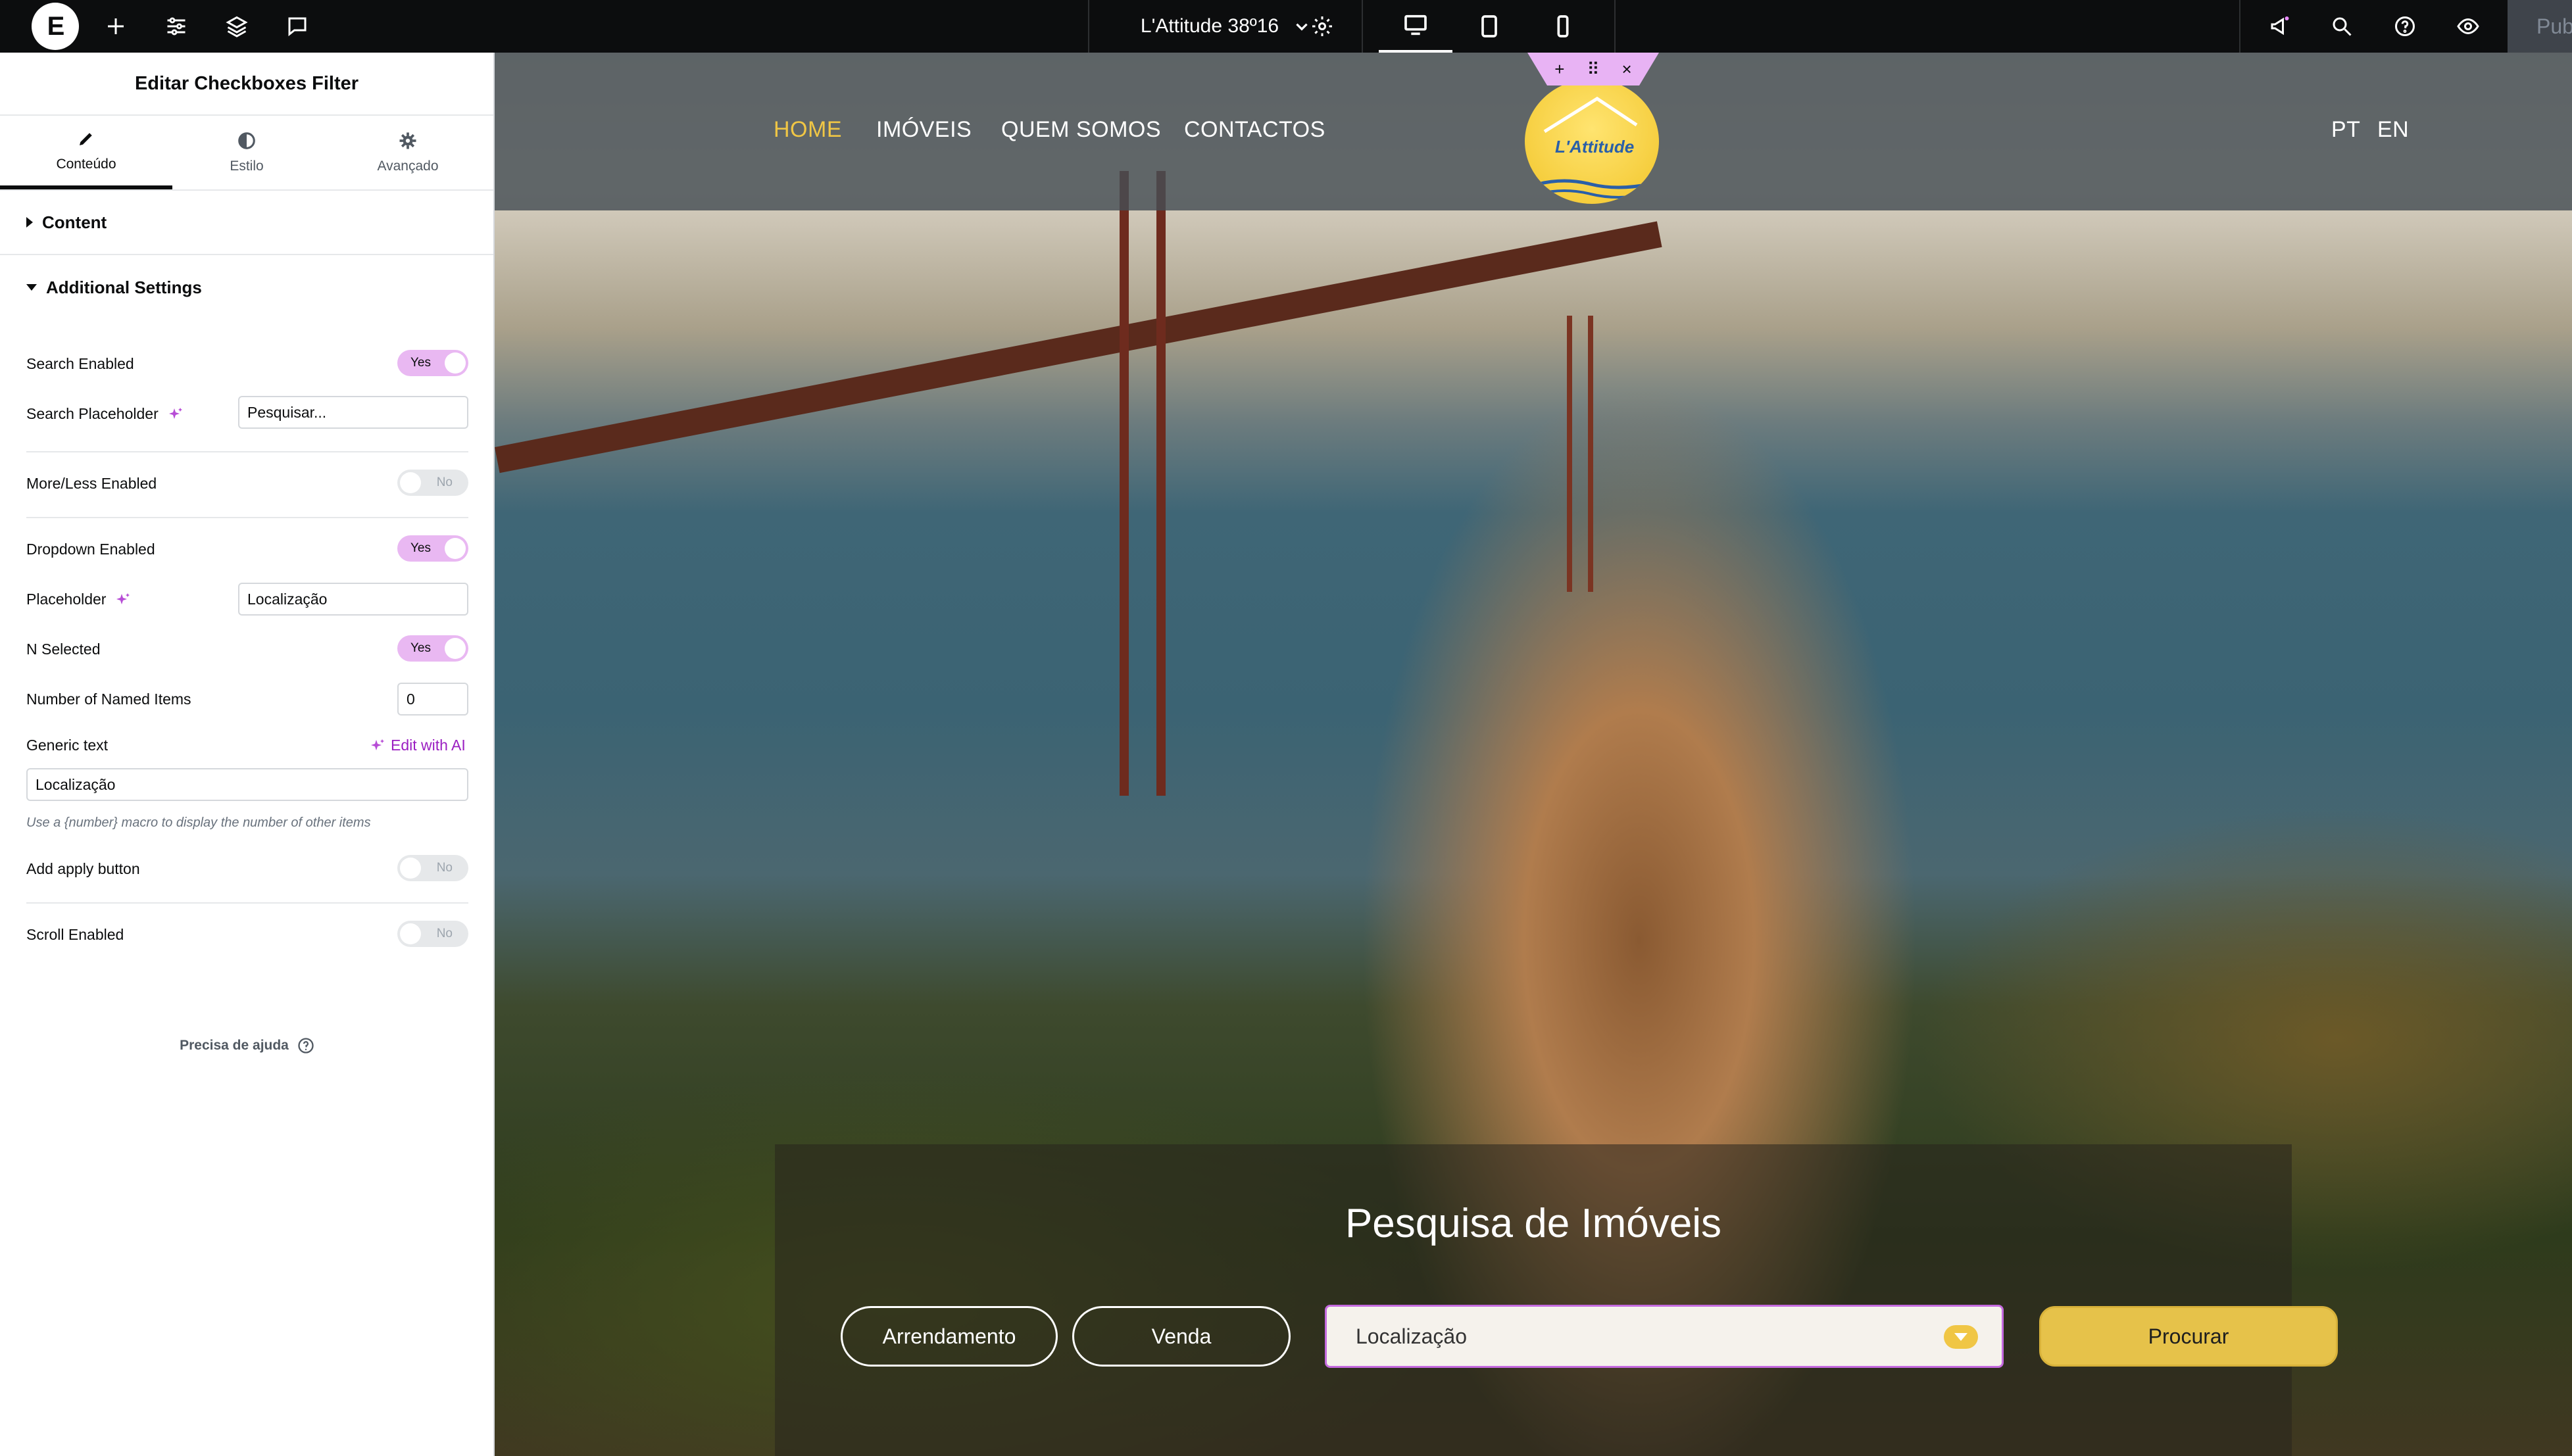 Image resolution: width=2572 pixels, height=1456 pixels. Describe the element at coordinates (407, 140) in the screenshot. I see `gear-icon` at that location.